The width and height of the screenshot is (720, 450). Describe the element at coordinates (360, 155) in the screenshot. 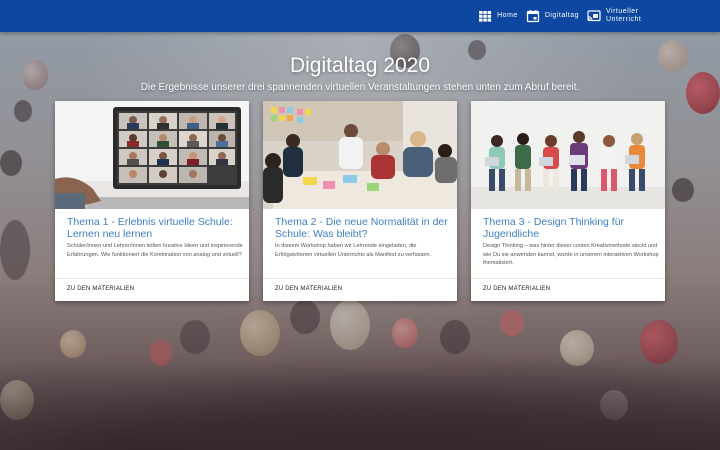

I see `workshop-group-table-image` at that location.